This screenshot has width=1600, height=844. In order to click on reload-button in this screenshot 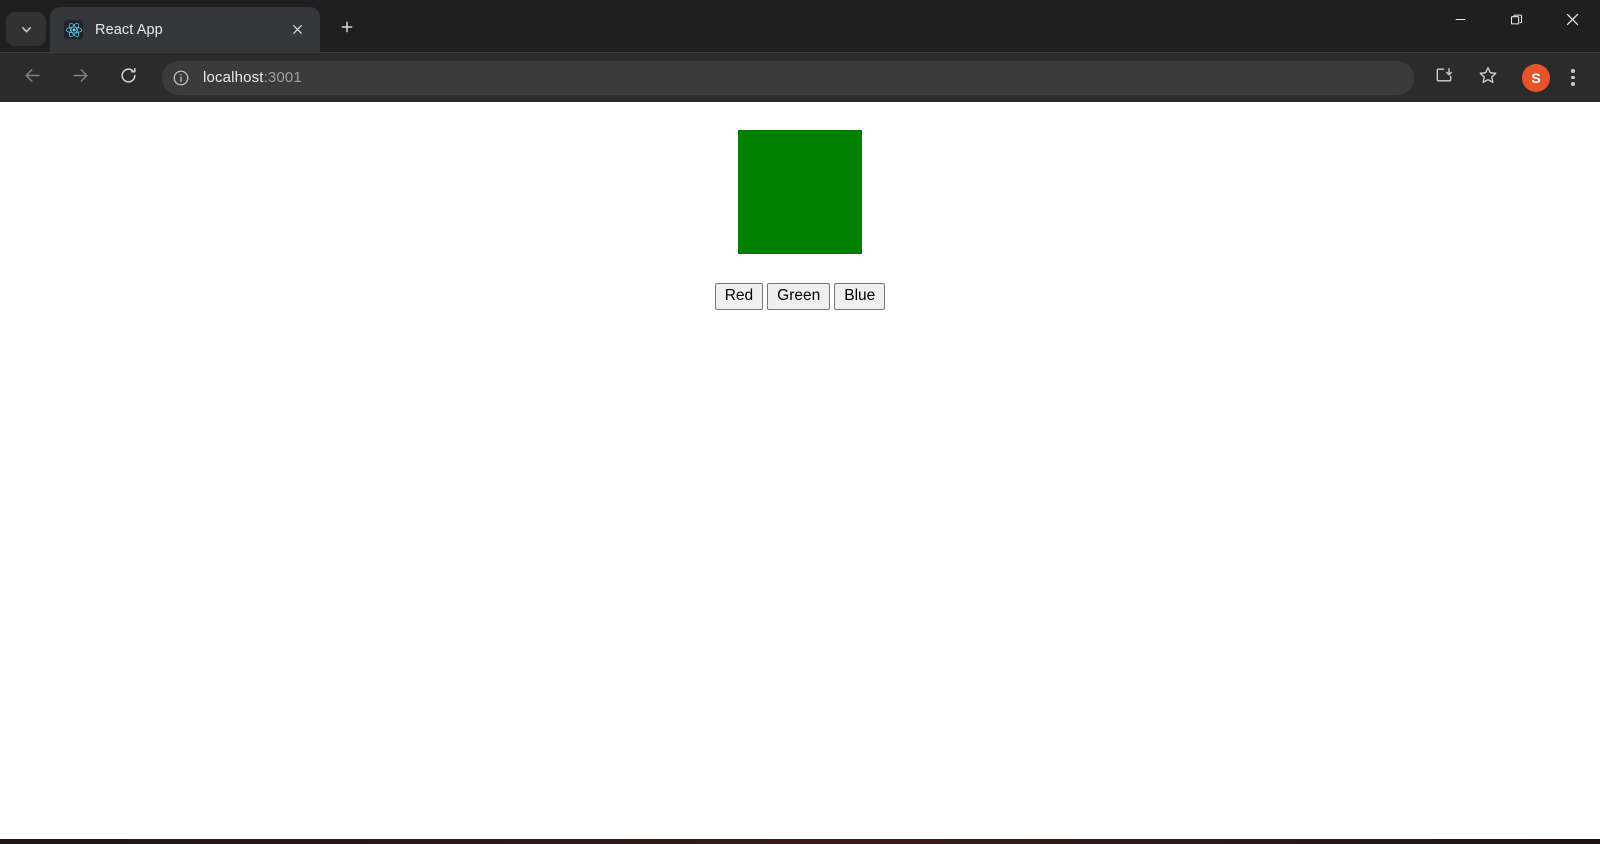, I will do `click(128, 78)`.